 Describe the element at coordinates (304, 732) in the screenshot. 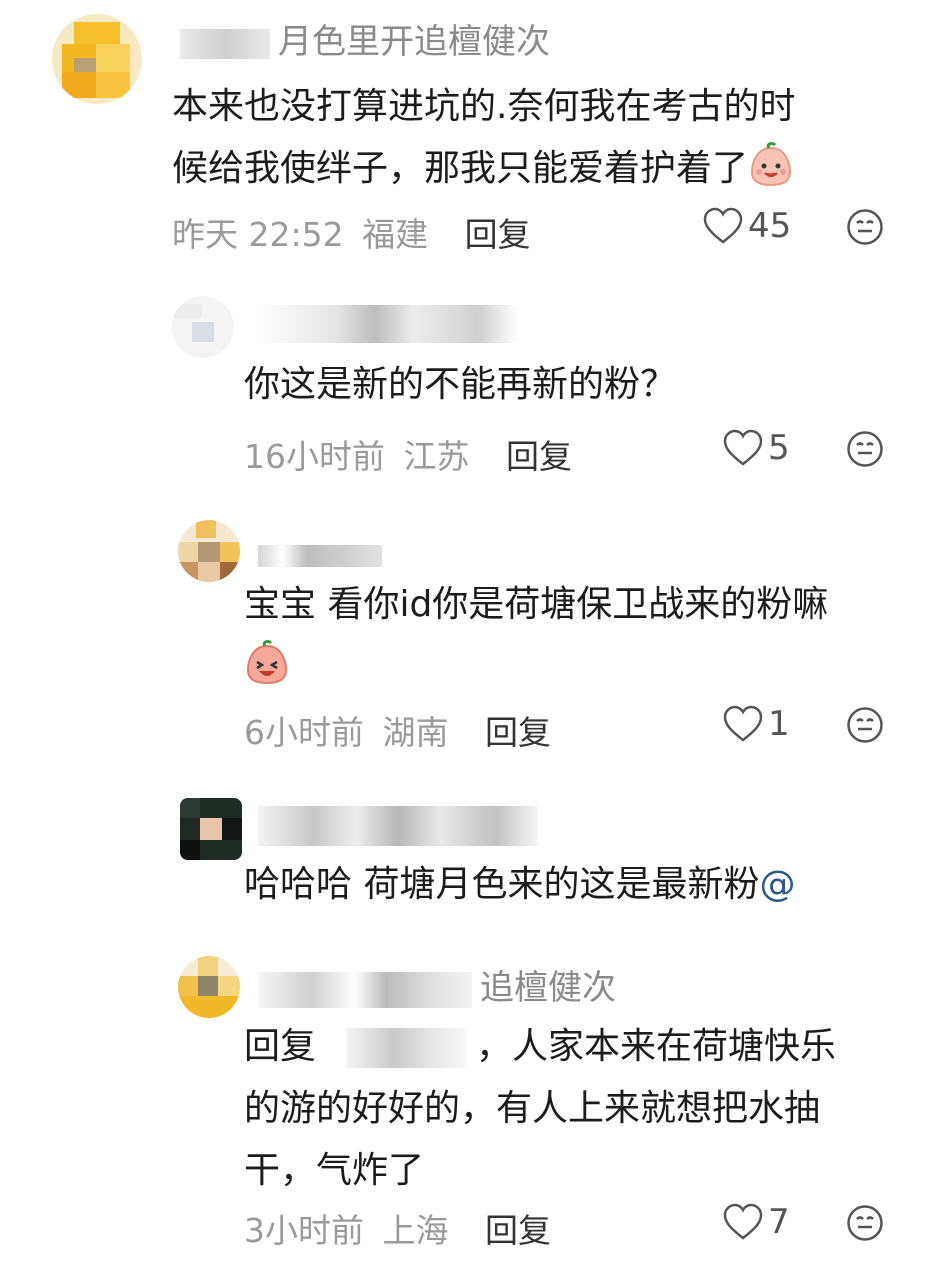

I see `timestamp: 6小时前` at that location.